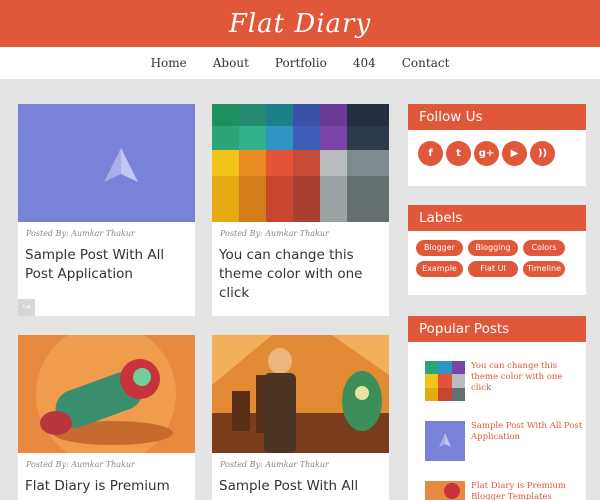 Image resolution: width=600 pixels, height=500 pixels. Describe the element at coordinates (544, 269) in the screenshot. I see `label-tag: Timeline` at that location.